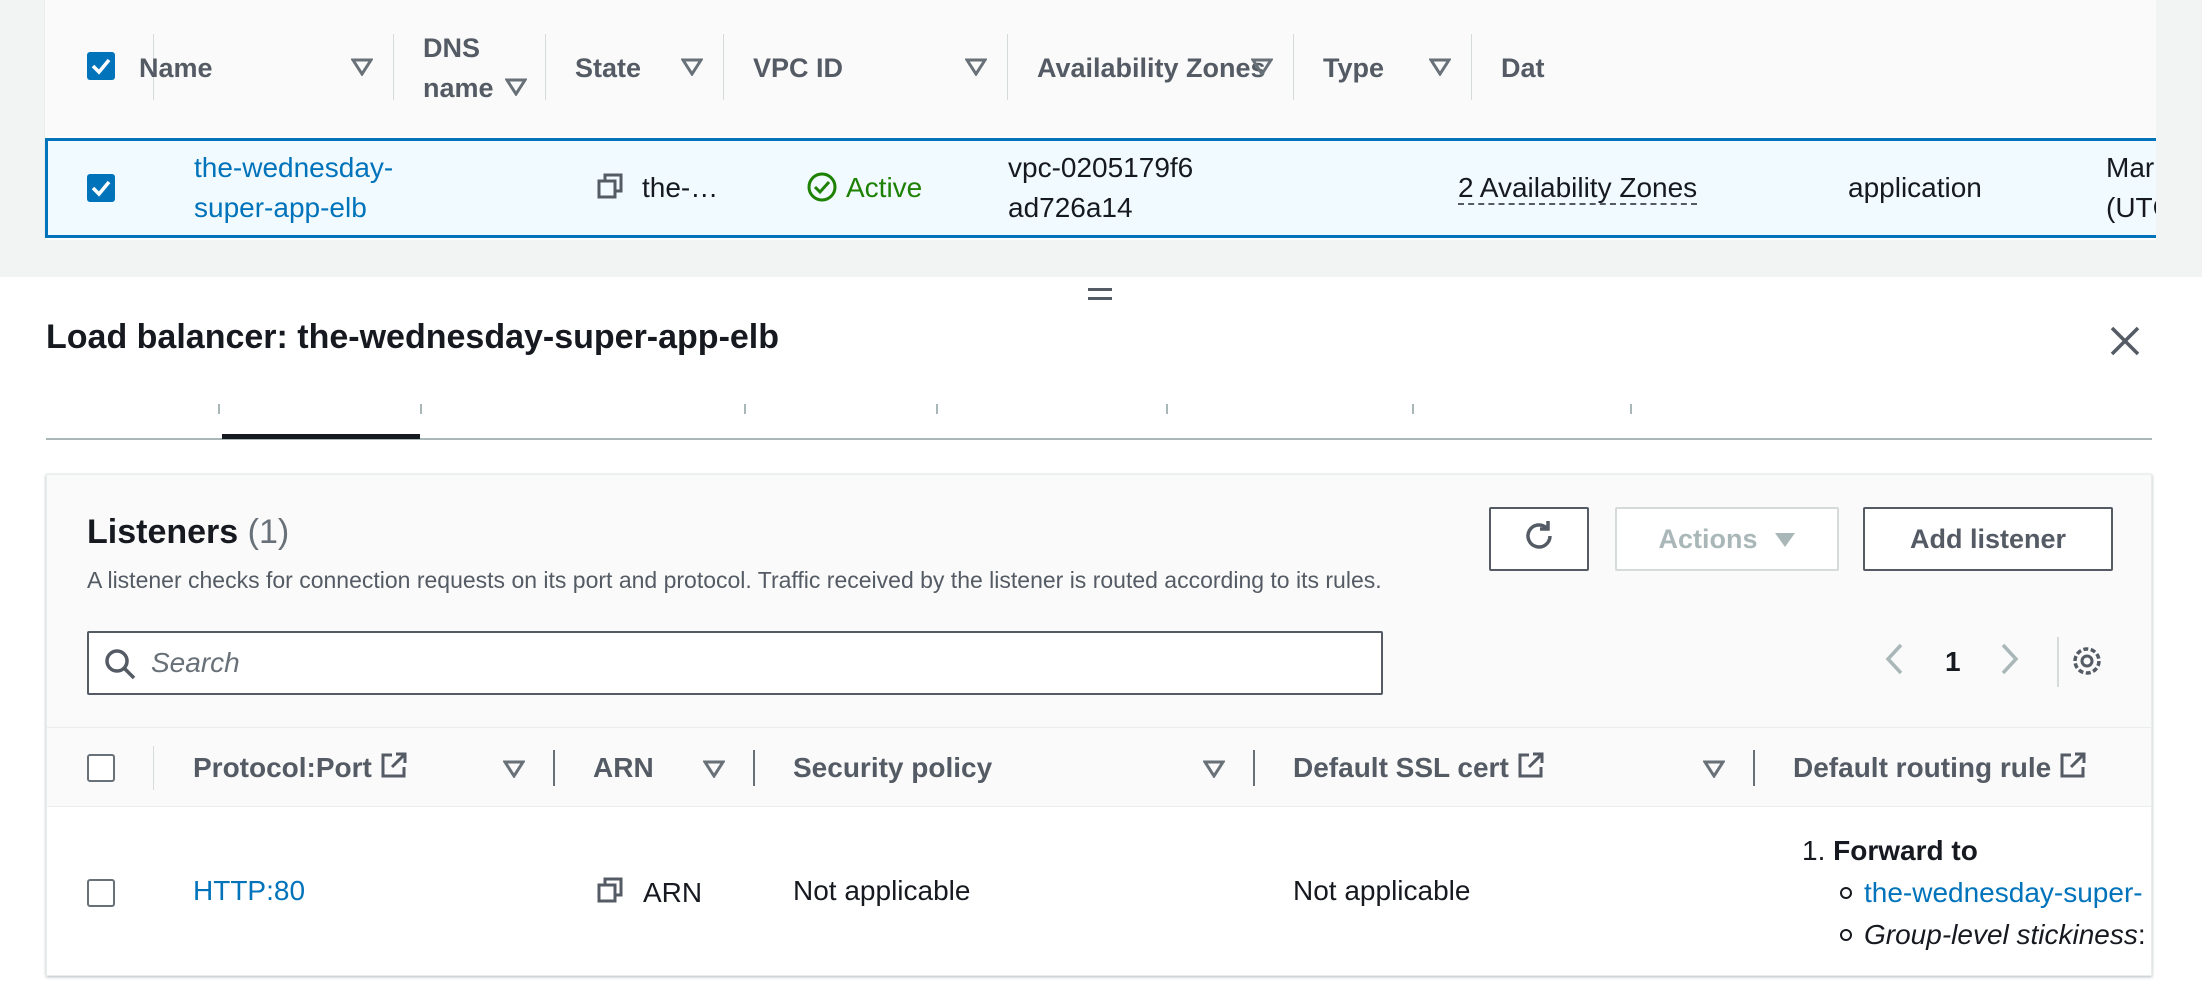 The width and height of the screenshot is (2202, 990). I want to click on previous-page-icon, so click(1895, 662).